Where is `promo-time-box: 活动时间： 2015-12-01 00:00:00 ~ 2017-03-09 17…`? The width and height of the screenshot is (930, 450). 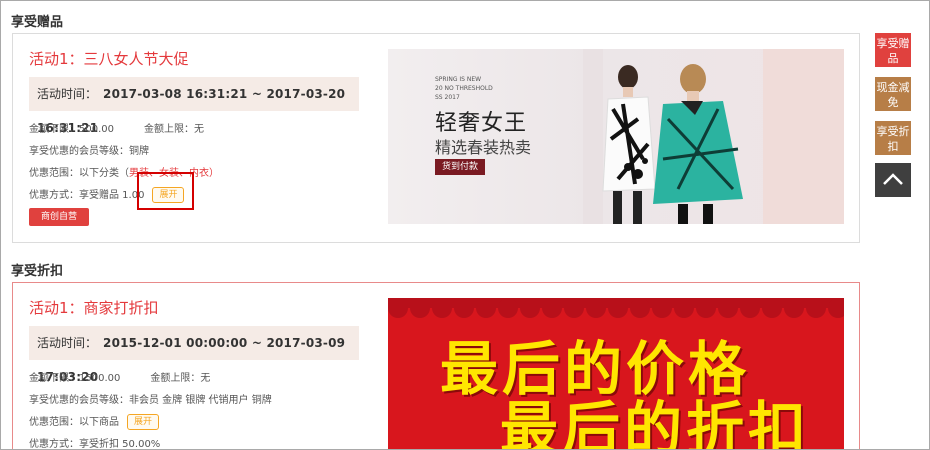
promo-time-box: 活动时间： 2015-12-01 00:00:00 ~ 2017-03-09 17… is located at coordinates (194, 355).